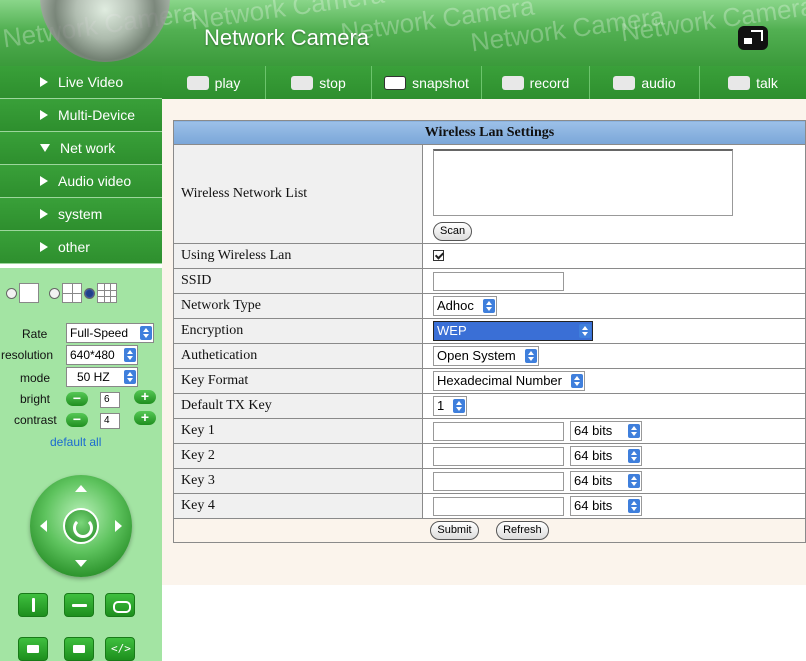 The image size is (806, 661). I want to click on snapshot-label: snapshot, so click(440, 82).